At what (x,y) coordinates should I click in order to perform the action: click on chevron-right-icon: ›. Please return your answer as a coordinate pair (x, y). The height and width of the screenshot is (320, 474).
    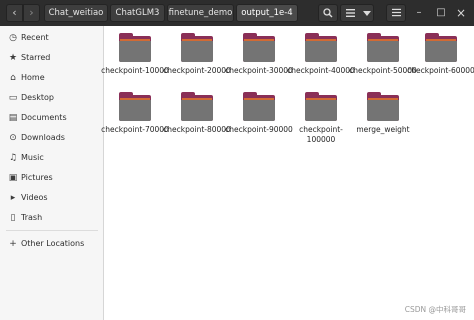
    Looking at the image, I should click on (31, 12).